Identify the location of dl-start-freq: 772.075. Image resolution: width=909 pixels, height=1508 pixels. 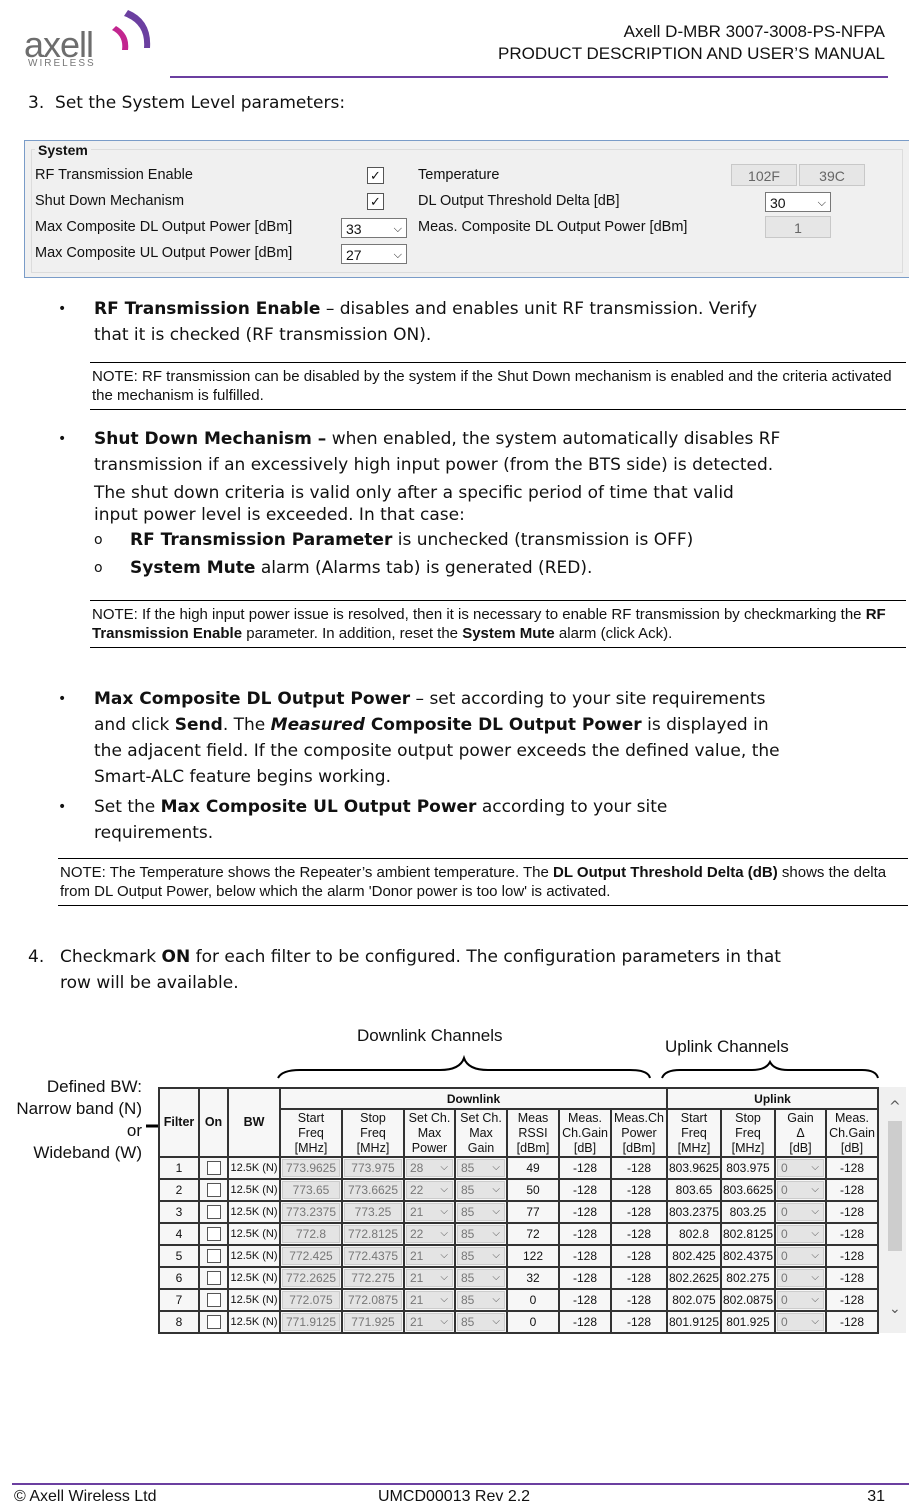
(311, 1300).